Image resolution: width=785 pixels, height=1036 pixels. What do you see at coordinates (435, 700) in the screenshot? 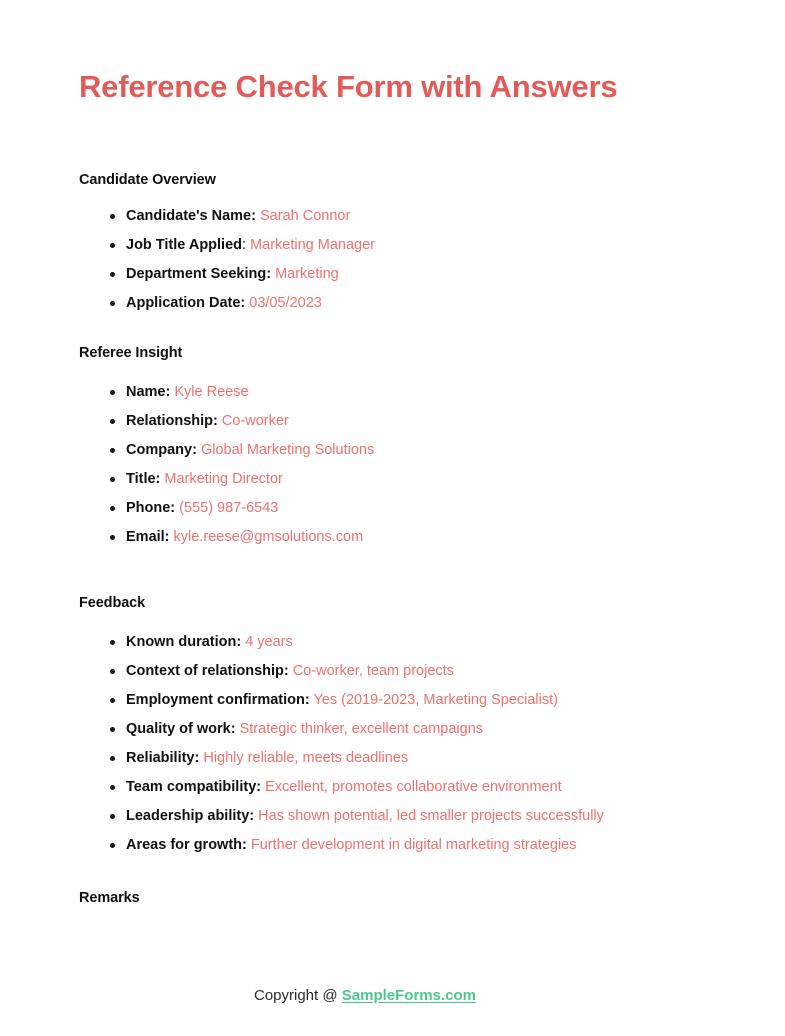
I see `field-value: Yes (2019-2023, Marketing Specialist)` at bounding box center [435, 700].